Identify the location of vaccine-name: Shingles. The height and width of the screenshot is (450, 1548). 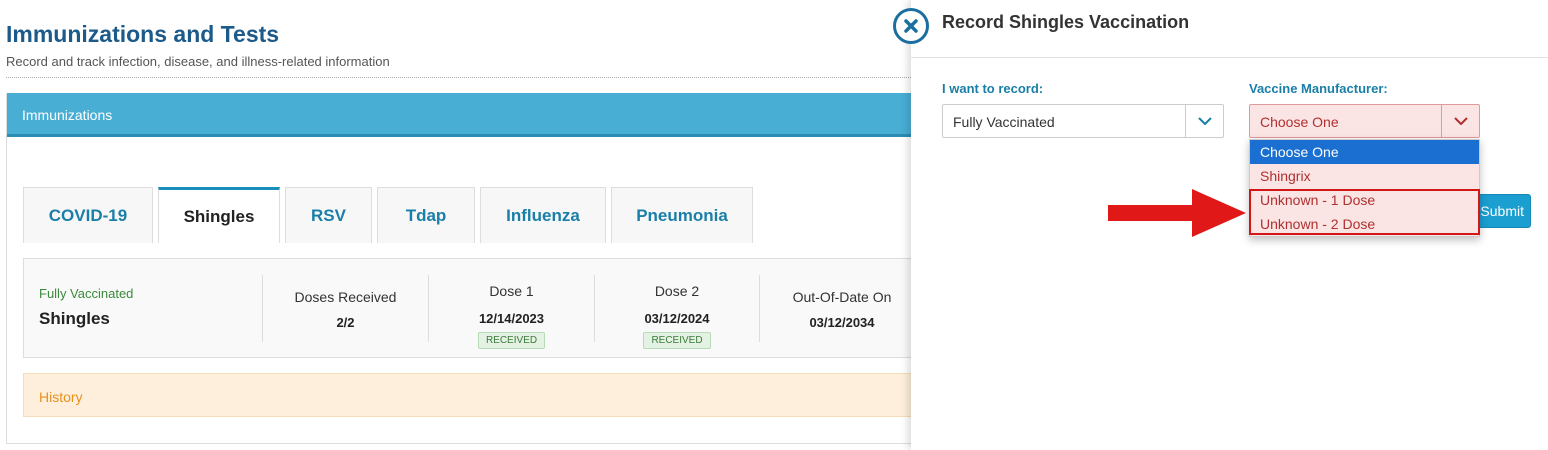
(74, 318).